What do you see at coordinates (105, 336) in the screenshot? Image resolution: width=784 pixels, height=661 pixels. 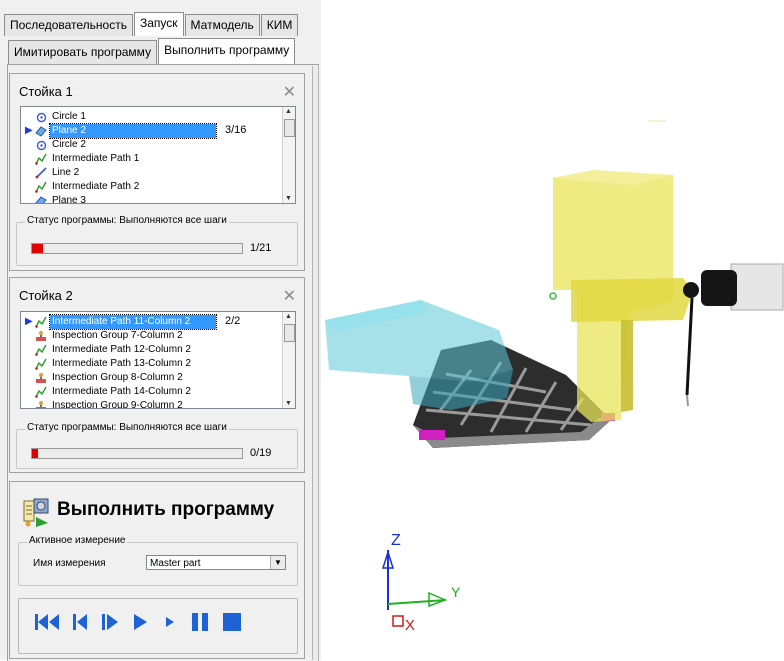 I see `list-item: Inspection Group 7-Column 2` at bounding box center [105, 336].